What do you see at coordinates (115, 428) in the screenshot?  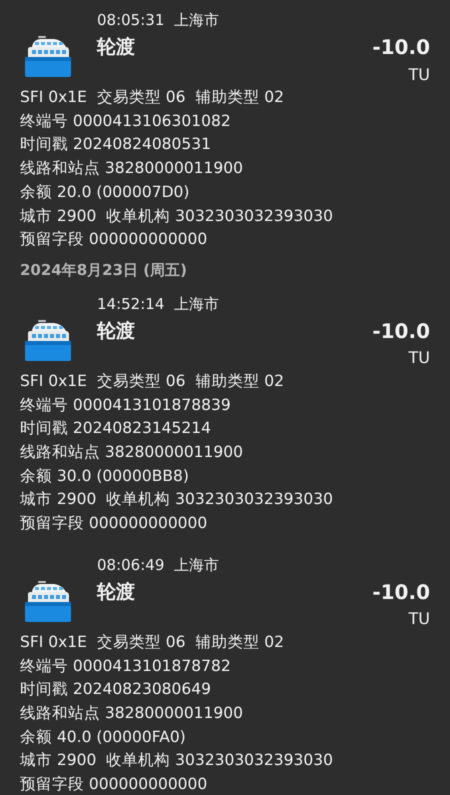 I see `detail-line: 时间戳 20240823145214` at bounding box center [115, 428].